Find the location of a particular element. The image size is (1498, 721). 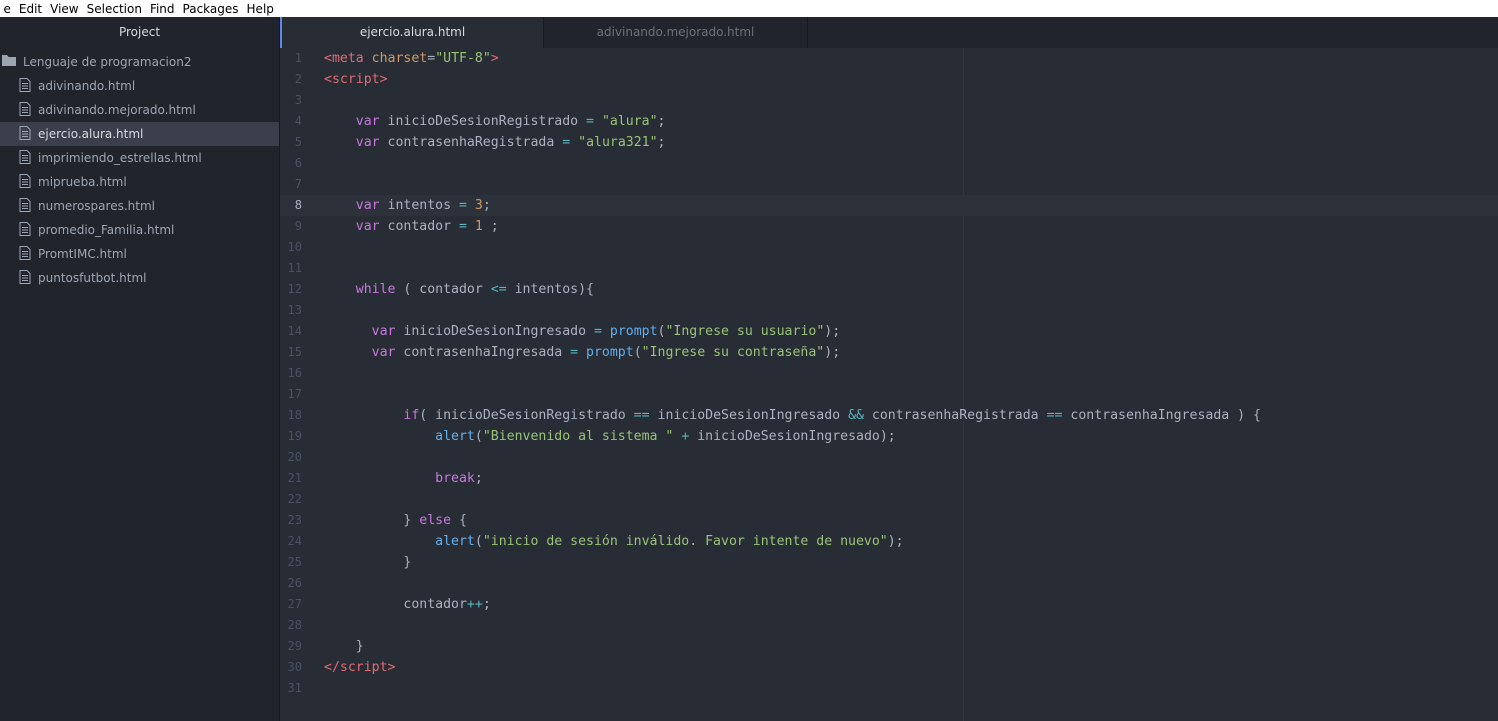

line-number: 12 is located at coordinates (291, 289).